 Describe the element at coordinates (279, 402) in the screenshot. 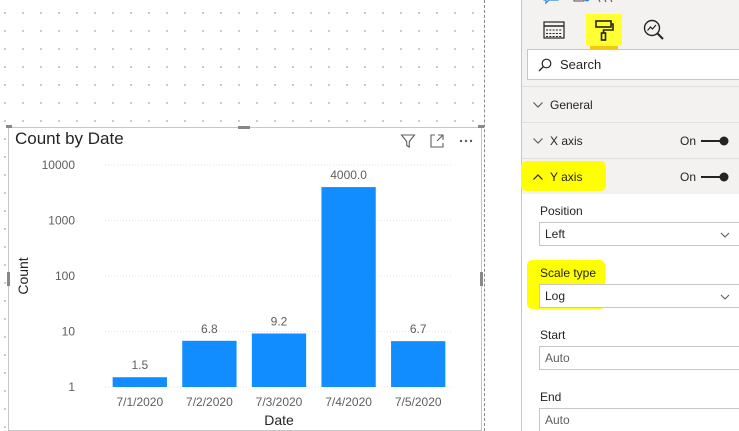

I see `x-tick-label: 7/3/2020` at that location.